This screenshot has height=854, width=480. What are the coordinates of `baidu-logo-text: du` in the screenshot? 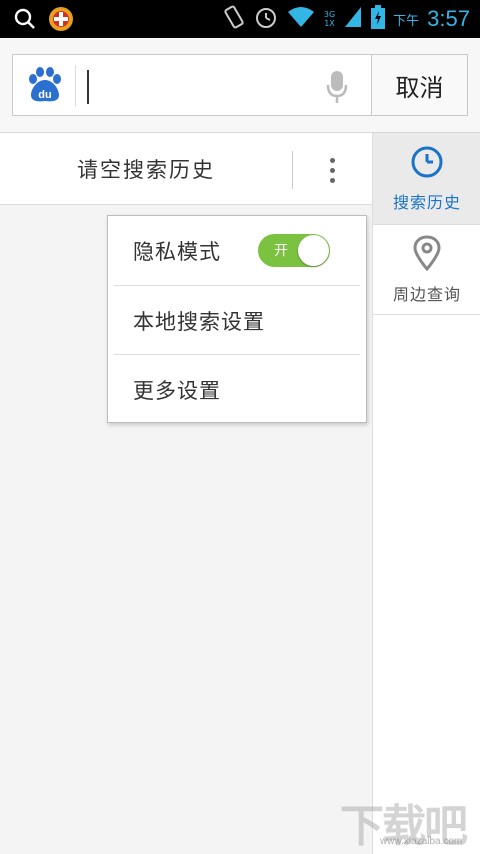 It's located at (44, 95).